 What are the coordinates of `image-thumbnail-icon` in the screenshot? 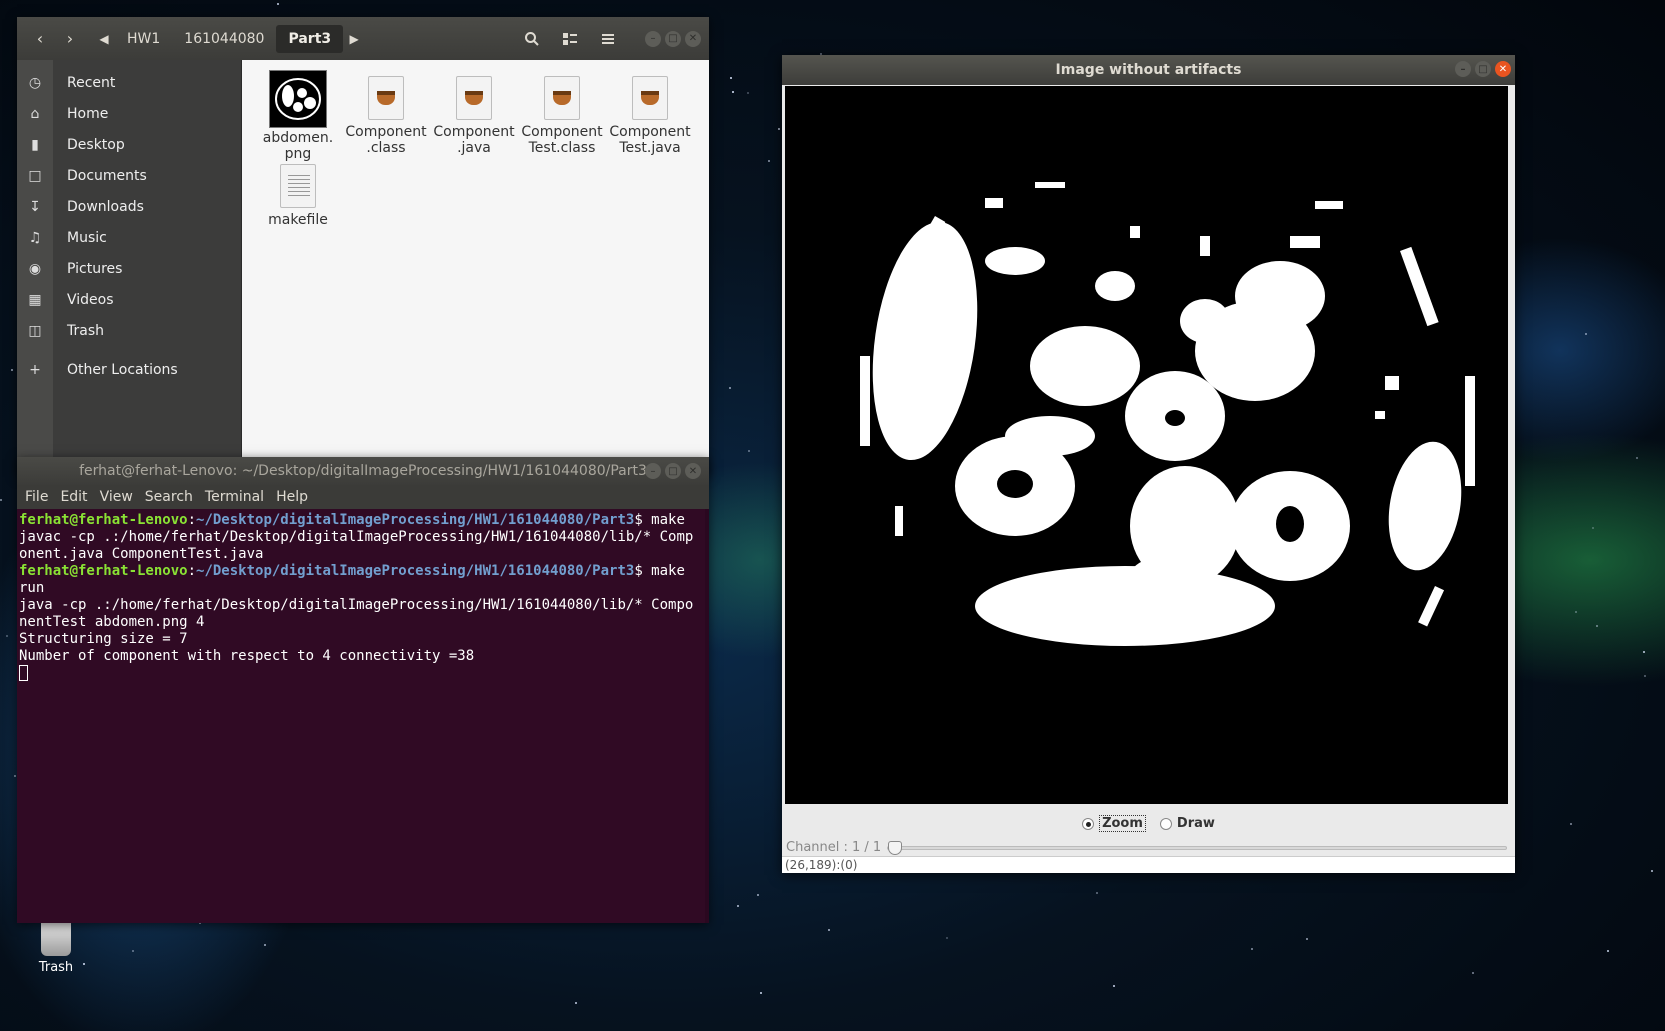 It's located at (298, 99).